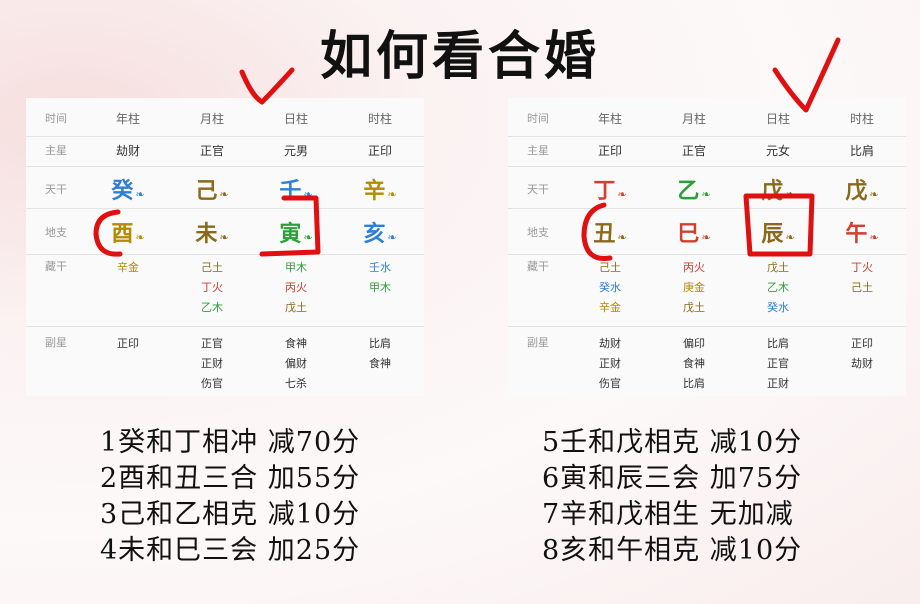 The image size is (920, 604). Describe the element at coordinates (610, 383) in the screenshot. I see `sub-star: 伤官` at that location.